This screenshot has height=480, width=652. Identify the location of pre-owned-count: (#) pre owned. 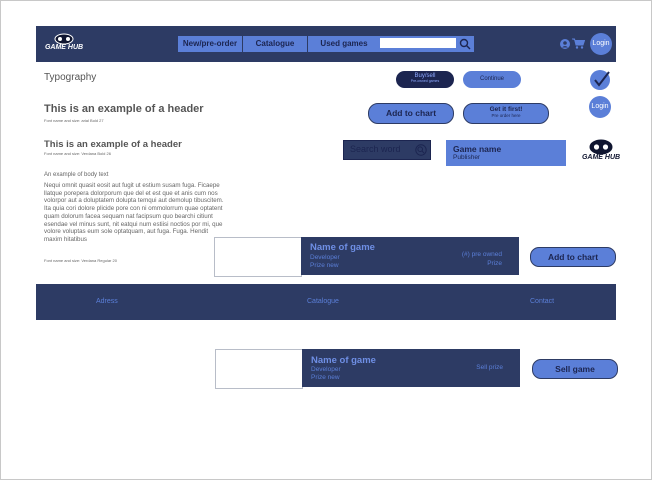
(481, 254).